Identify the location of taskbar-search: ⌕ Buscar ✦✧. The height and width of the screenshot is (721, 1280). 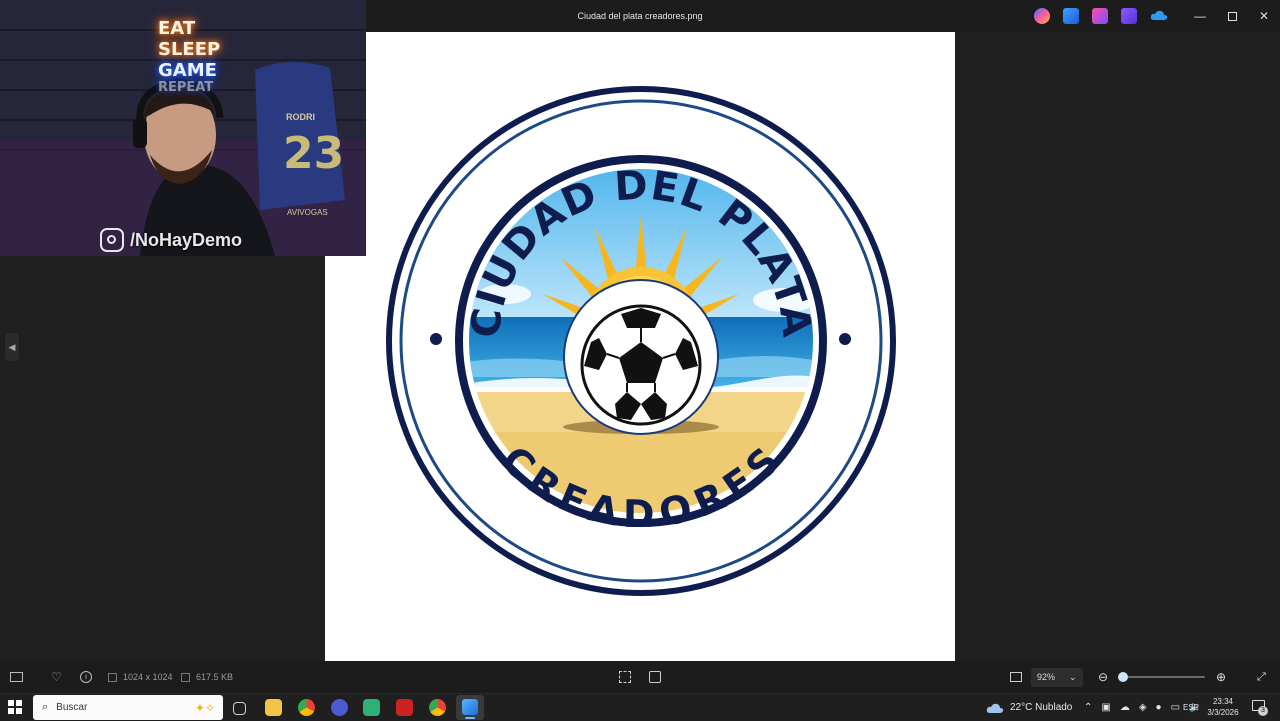
(128, 707).